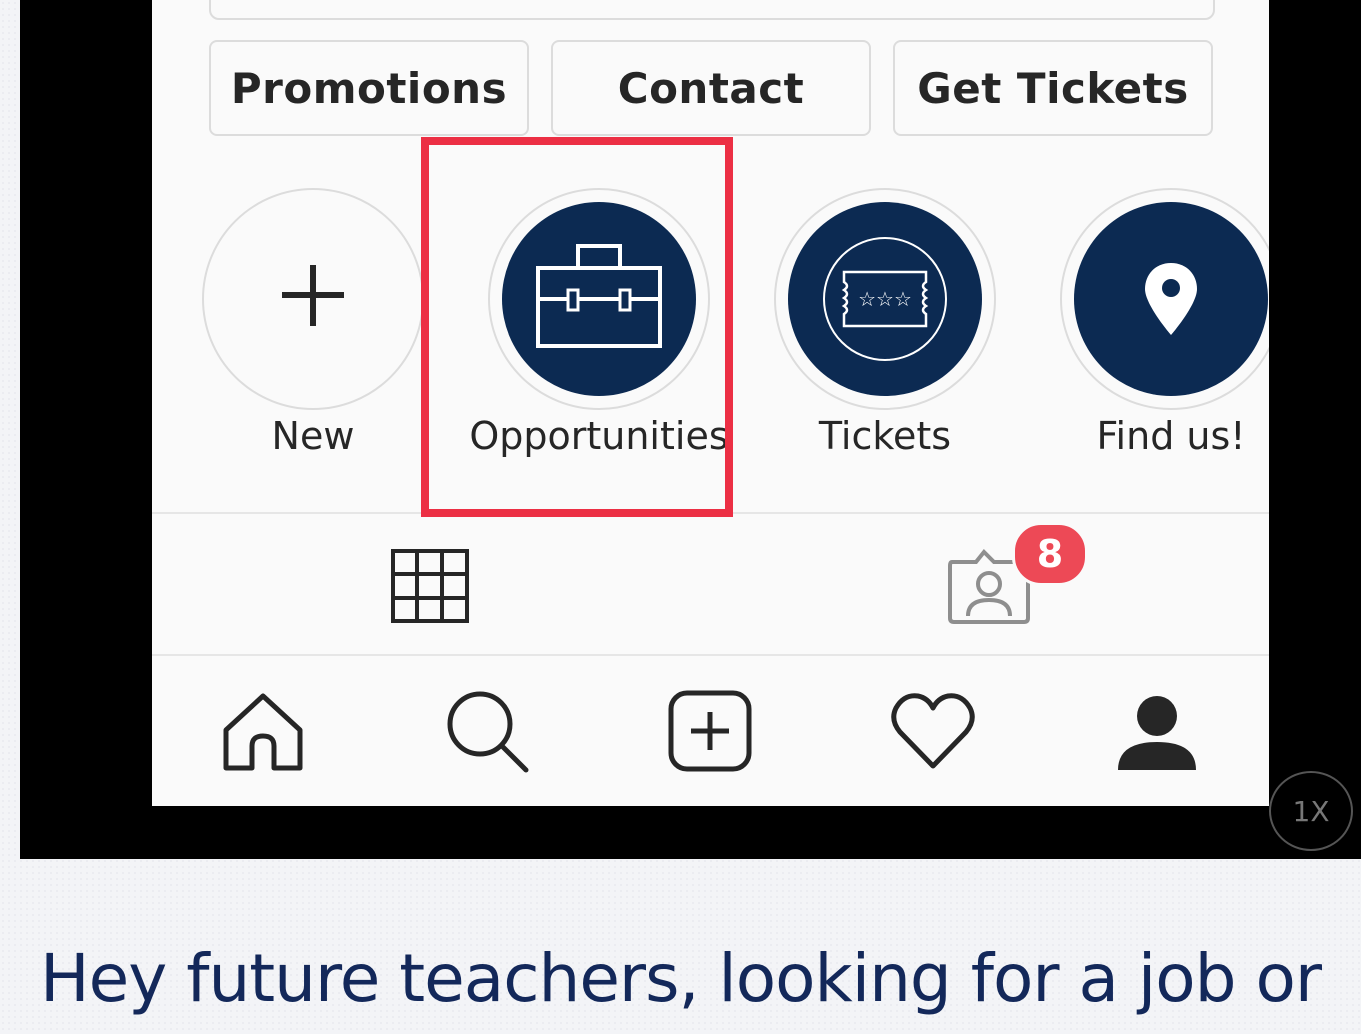 The height and width of the screenshot is (1034, 1361). What do you see at coordinates (369, 88) in the screenshot?
I see `promotions-button: Promotions` at bounding box center [369, 88].